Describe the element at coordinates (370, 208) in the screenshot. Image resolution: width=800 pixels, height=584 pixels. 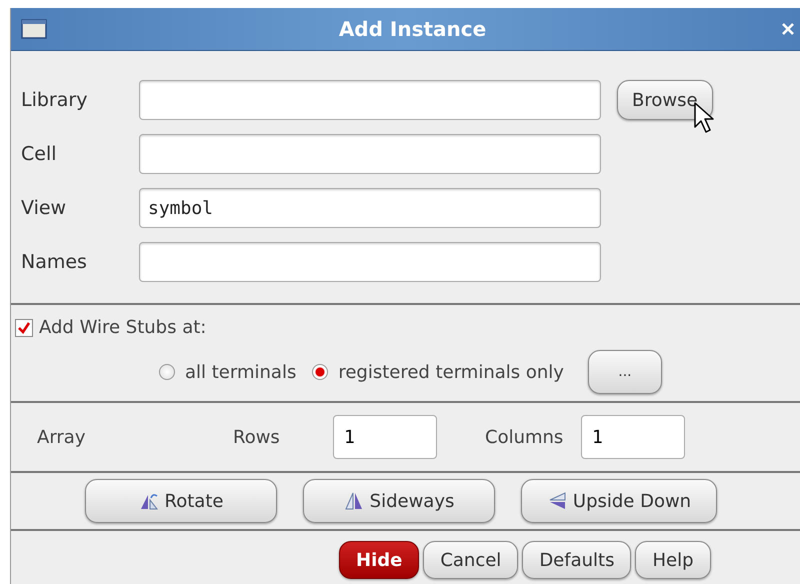
I see `input-field: symbol` at that location.